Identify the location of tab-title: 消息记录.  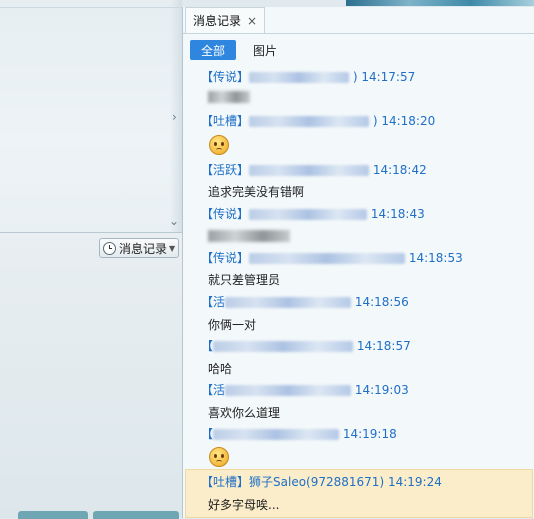
(217, 21).